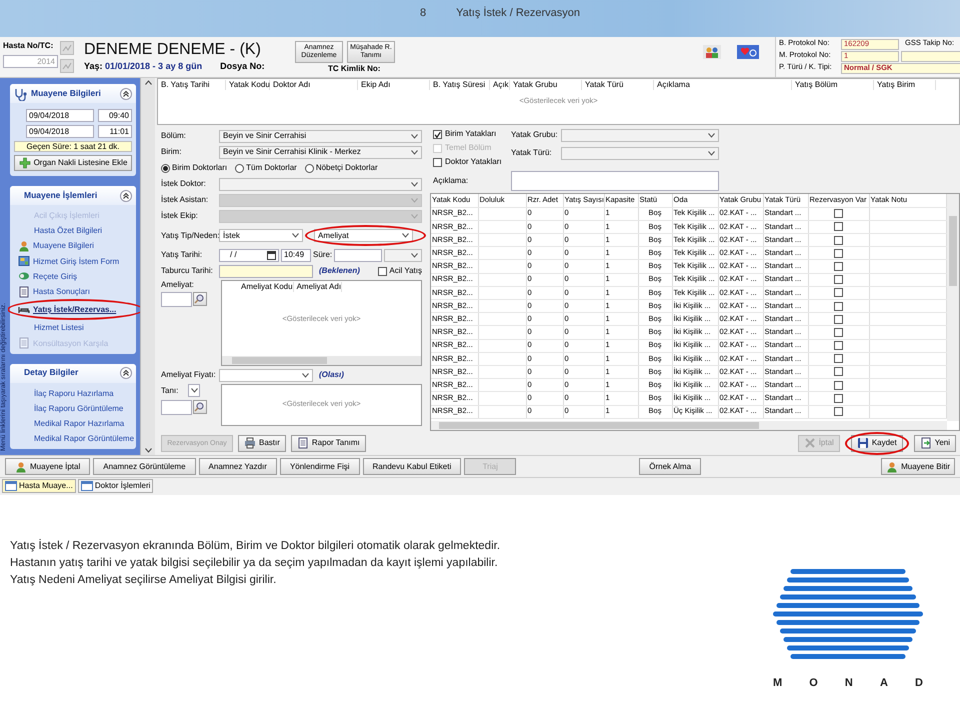 Image resolution: width=960 pixels, height=720 pixels. What do you see at coordinates (144, 580) in the screenshot?
I see `caption-line: Yatış Nedeni Ameliyat seçilirse Ameliyat Bilgisi girilir.` at bounding box center [144, 580].